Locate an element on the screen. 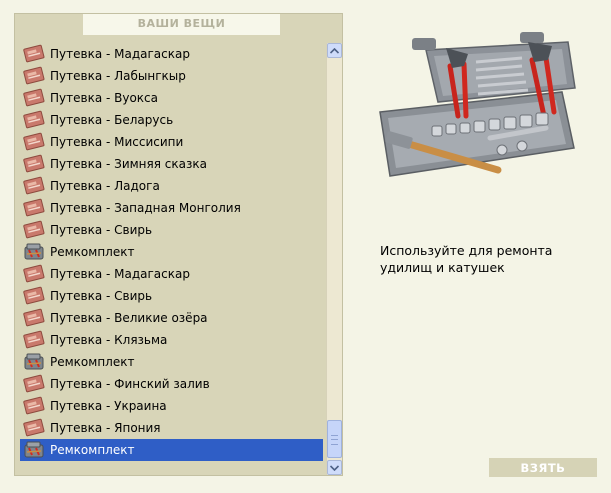  list-item: Путевка - Беларусь is located at coordinates (171, 120).